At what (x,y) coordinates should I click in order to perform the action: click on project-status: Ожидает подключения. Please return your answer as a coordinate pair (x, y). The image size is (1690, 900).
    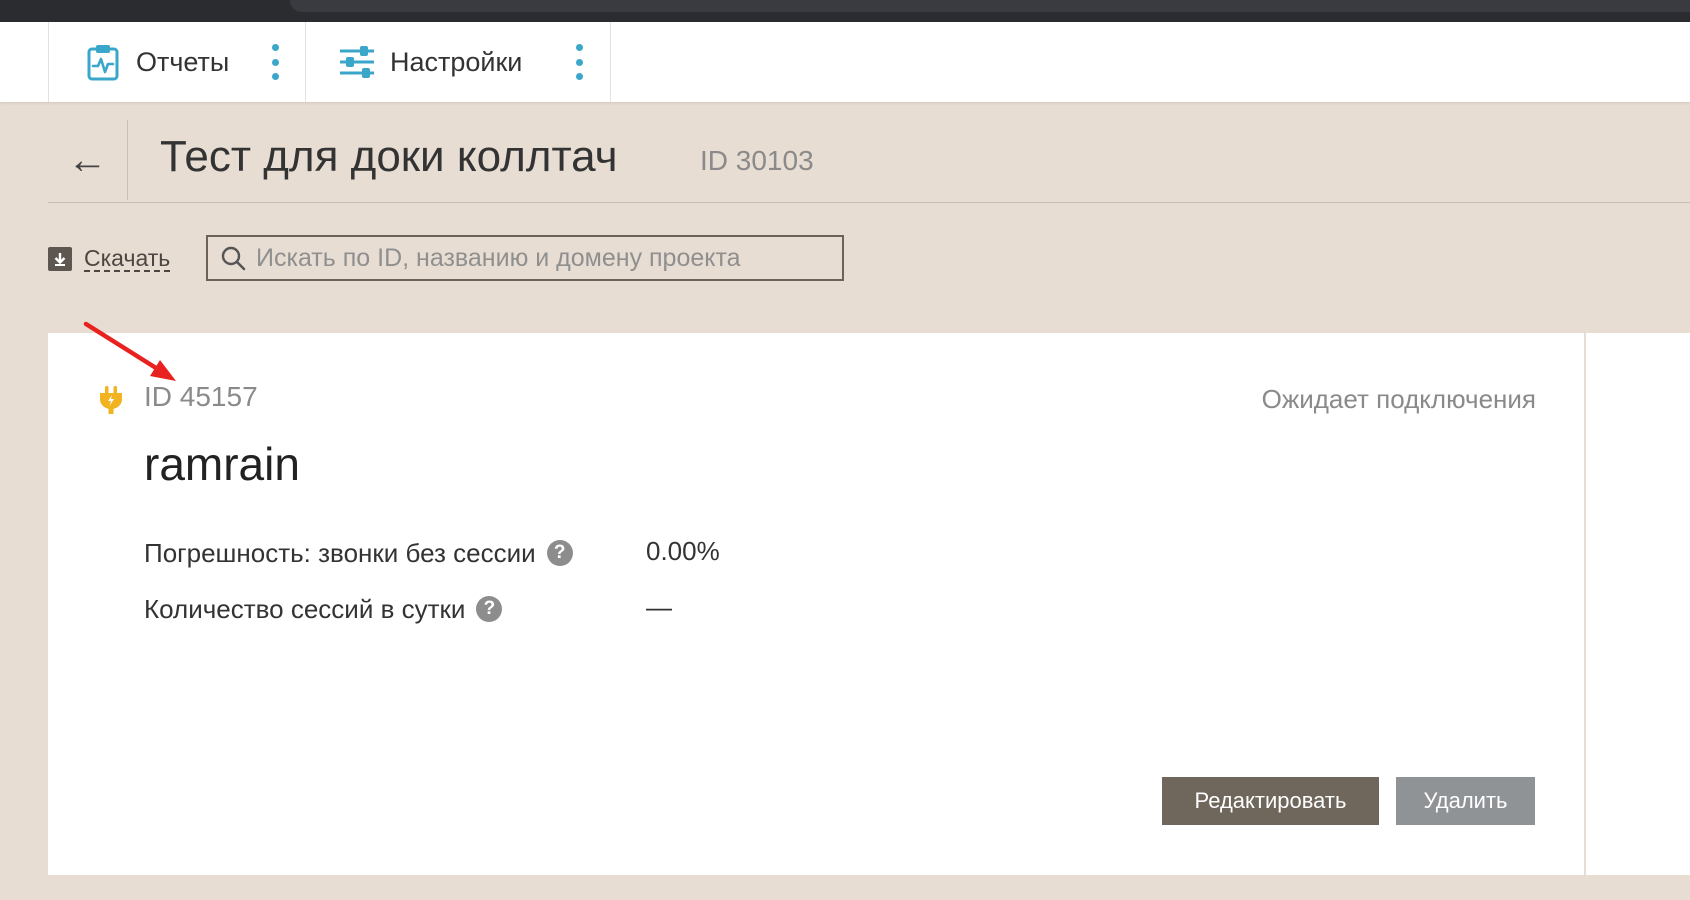
    Looking at the image, I should click on (1398, 399).